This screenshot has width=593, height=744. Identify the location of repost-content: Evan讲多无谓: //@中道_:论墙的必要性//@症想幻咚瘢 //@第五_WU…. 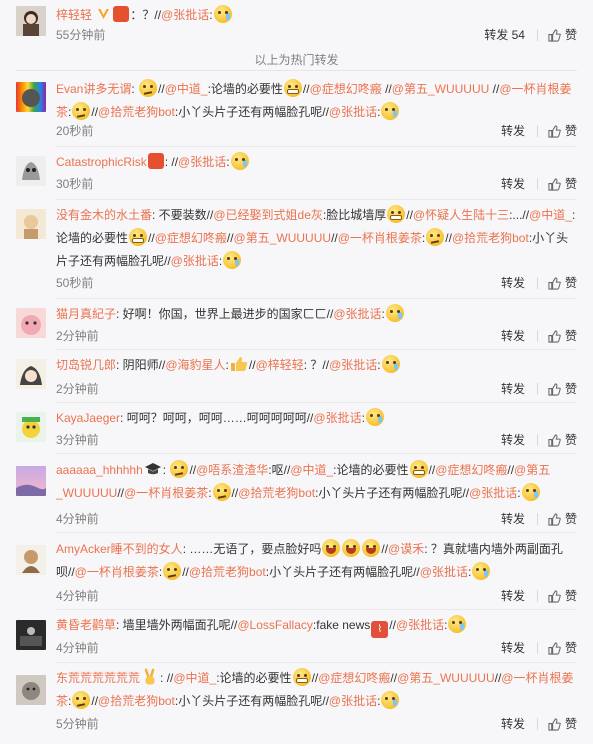
(316, 101).